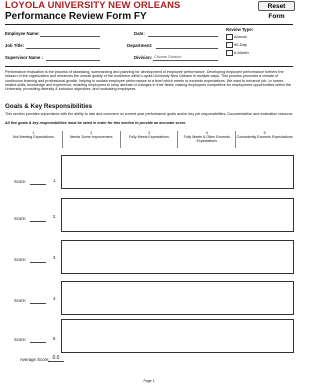  Describe the element at coordinates (24, 57) in the screenshot. I see `supervisor-name-label: Supervisor Name :` at that location.